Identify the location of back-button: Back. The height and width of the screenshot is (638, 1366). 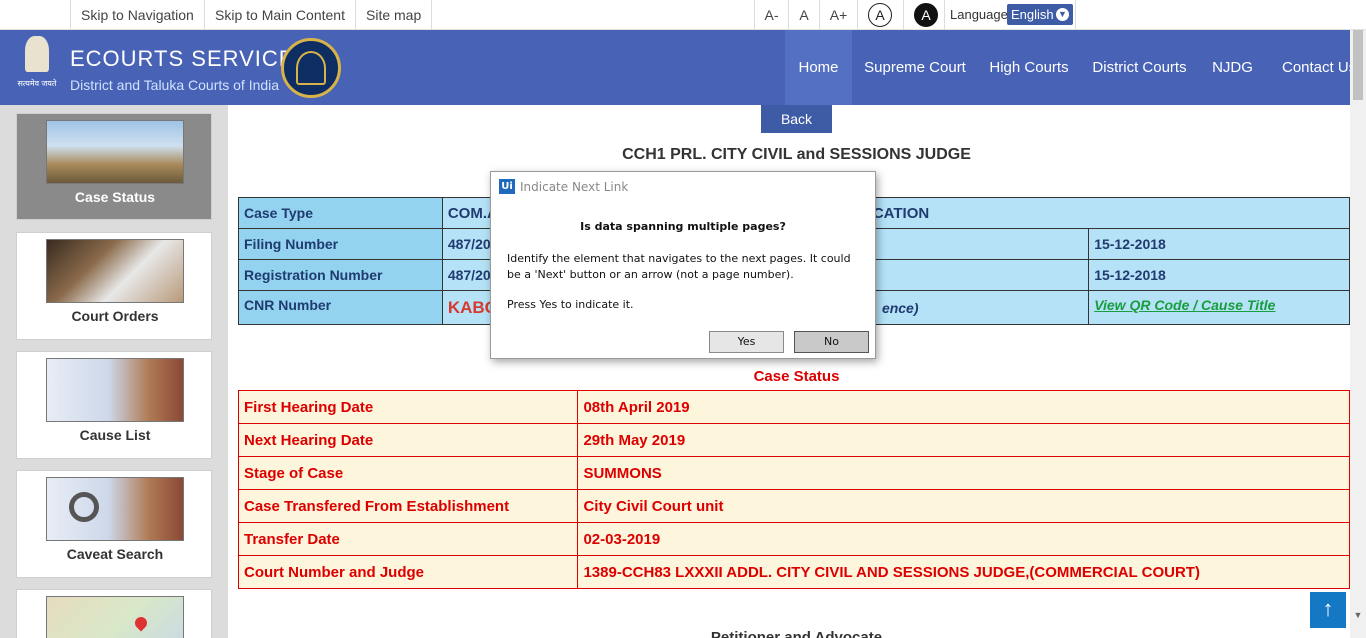
(796, 119).